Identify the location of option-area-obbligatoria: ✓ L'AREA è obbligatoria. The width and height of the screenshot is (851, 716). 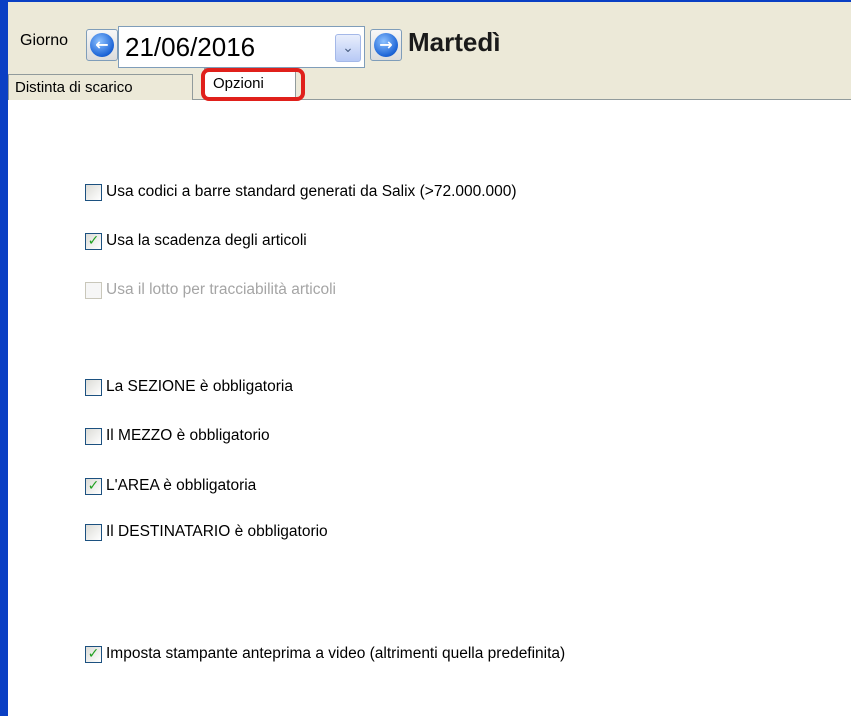
(170, 486).